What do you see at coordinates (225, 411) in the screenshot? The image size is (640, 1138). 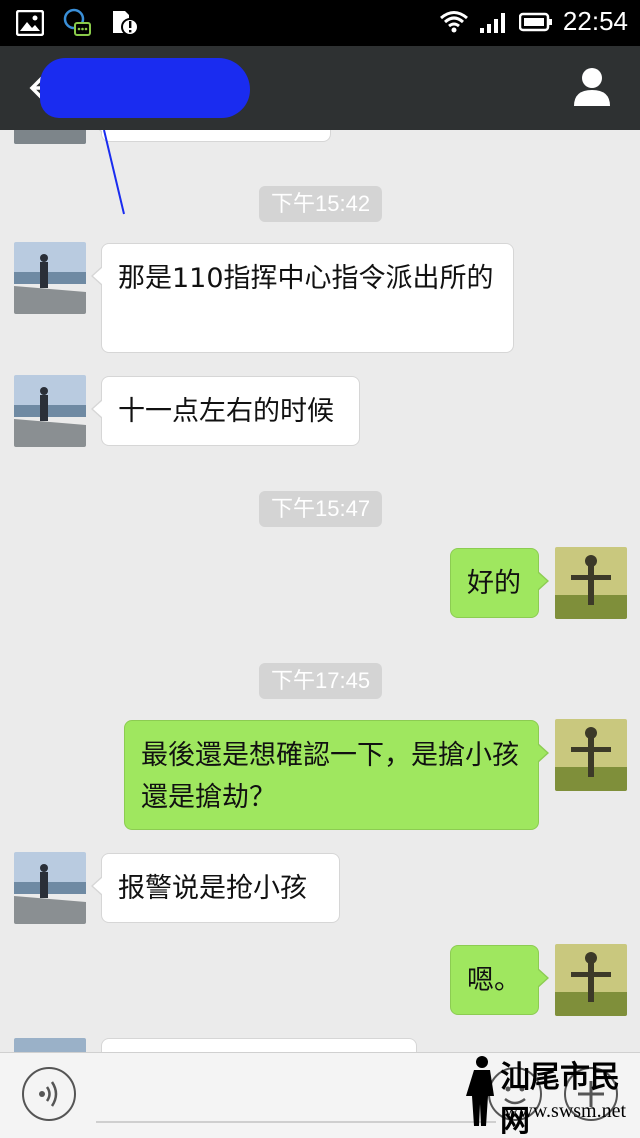 I see `incoming-message: 十一点左右的时候` at bounding box center [225, 411].